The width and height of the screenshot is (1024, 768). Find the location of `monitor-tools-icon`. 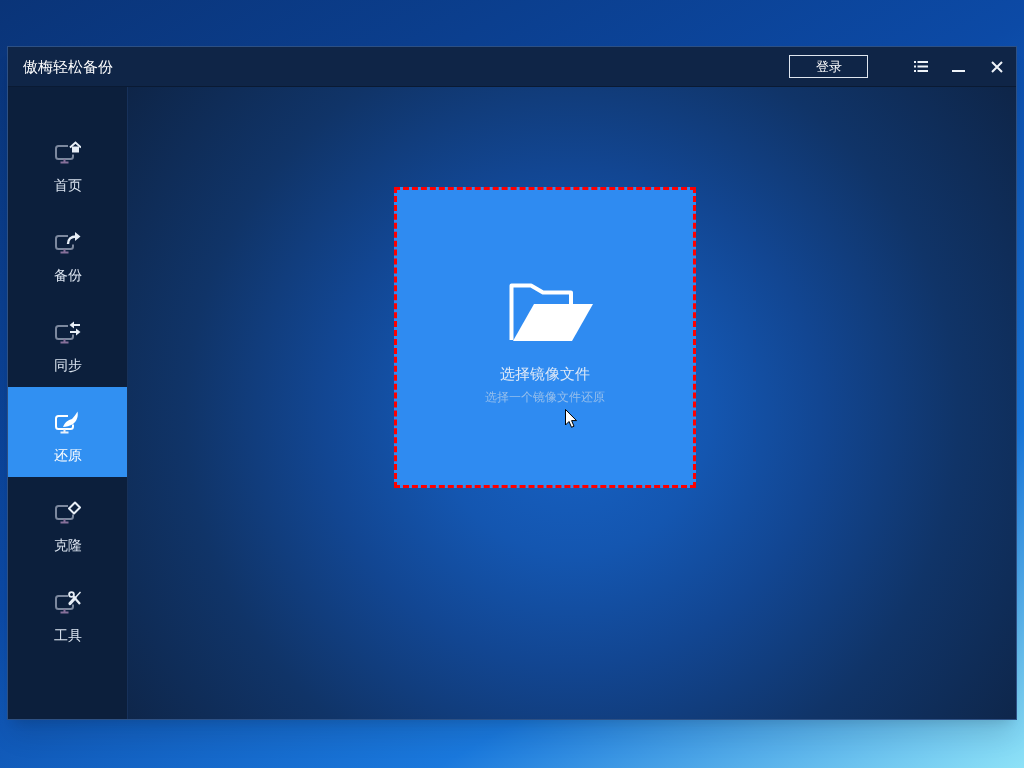

monitor-tools-icon is located at coordinates (67, 603).